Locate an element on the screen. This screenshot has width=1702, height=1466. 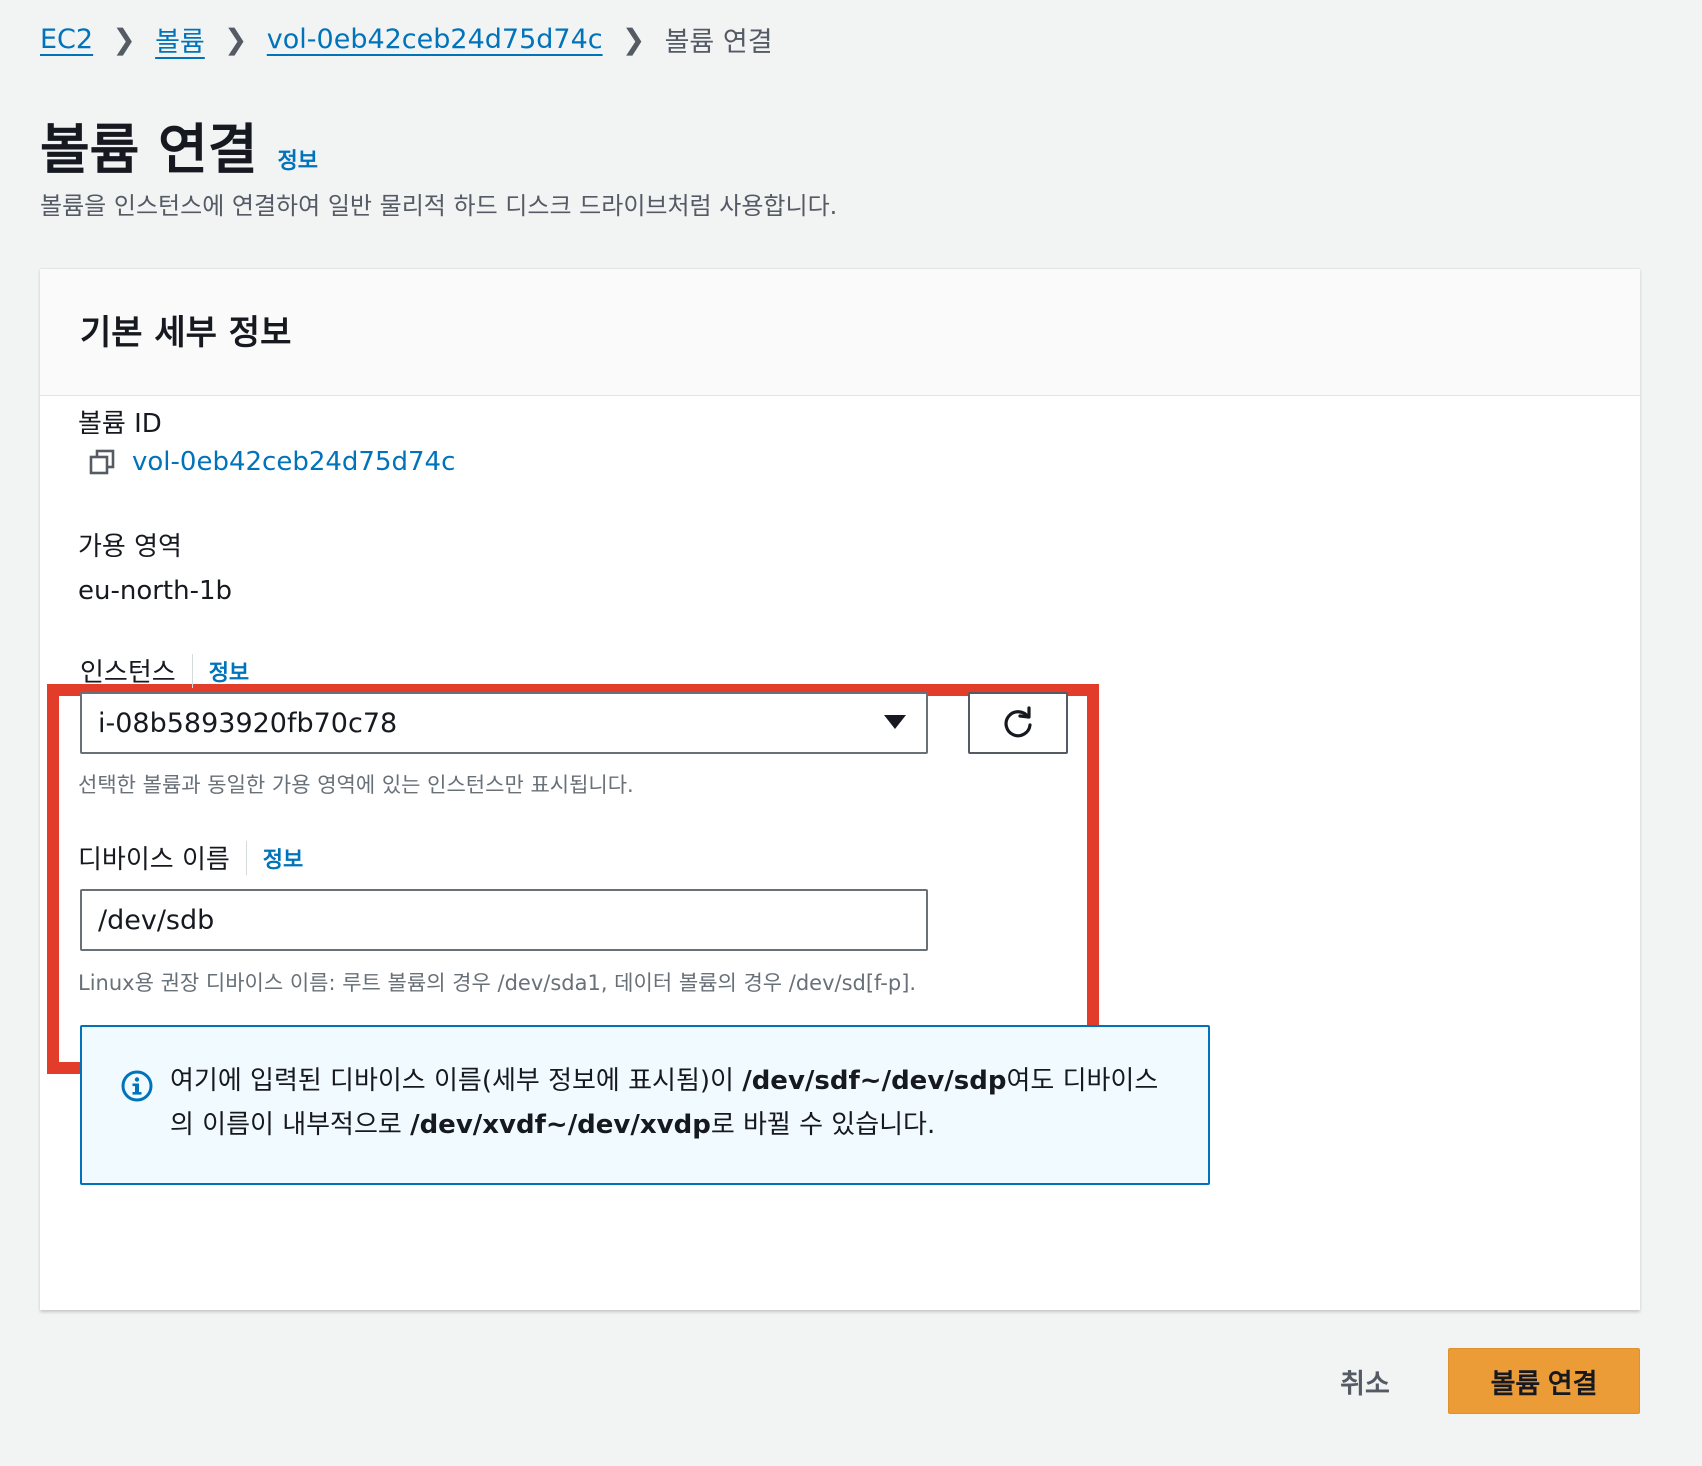
page-title: 볼륨 연결 정보 is located at coordinates (179, 144).